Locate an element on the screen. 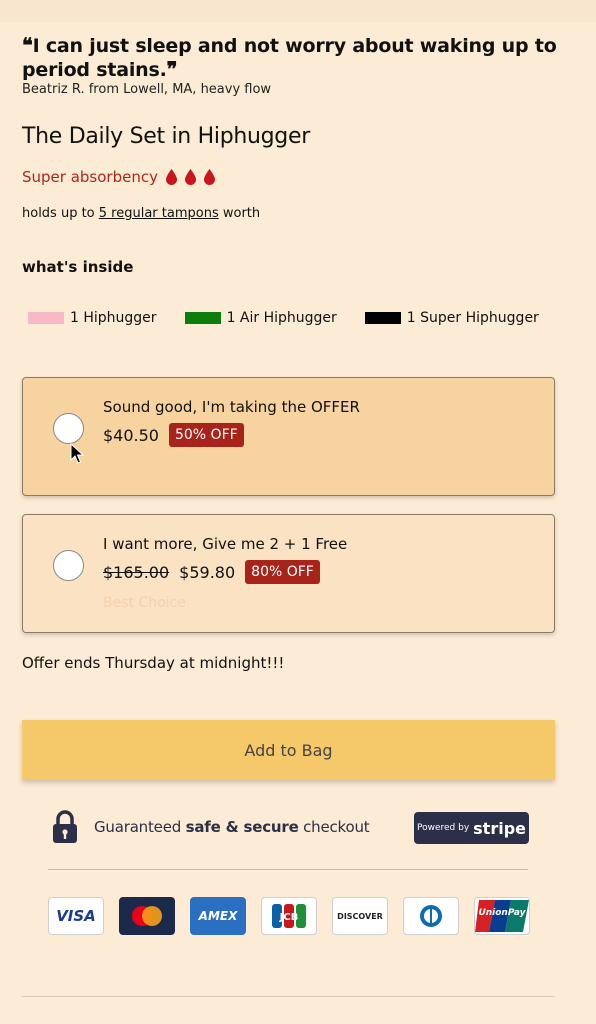  original-price: $165.00 is located at coordinates (136, 572).